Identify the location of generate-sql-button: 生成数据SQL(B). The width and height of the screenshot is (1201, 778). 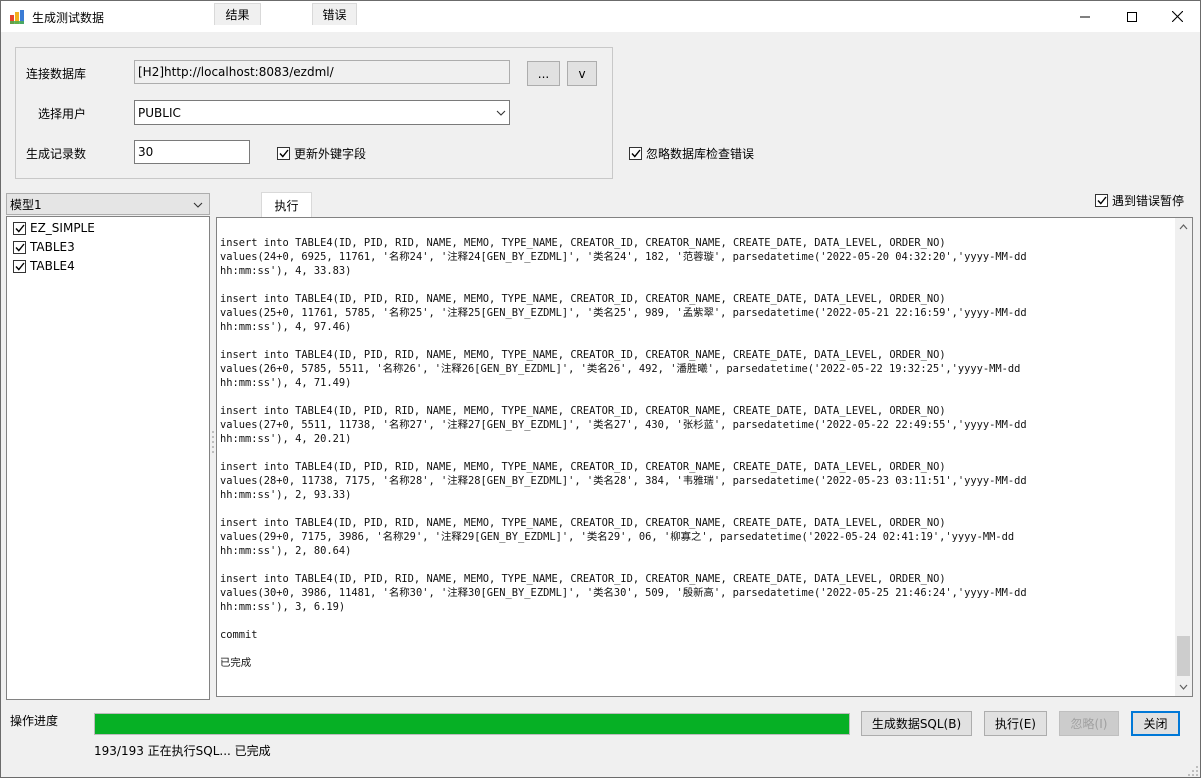
(916, 723).